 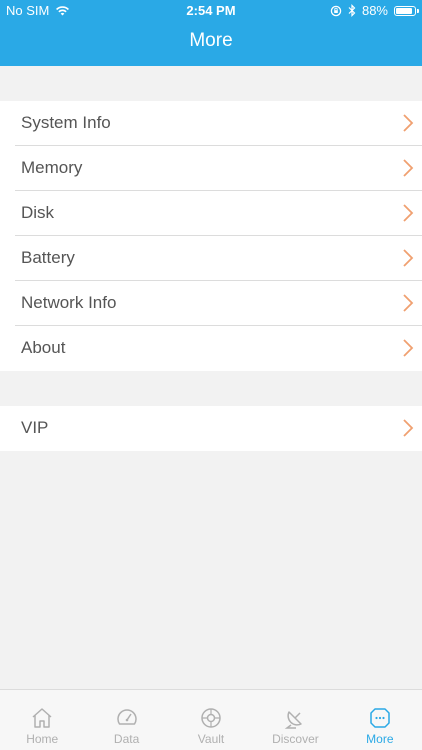 I want to click on more-icon, so click(x=380, y=718).